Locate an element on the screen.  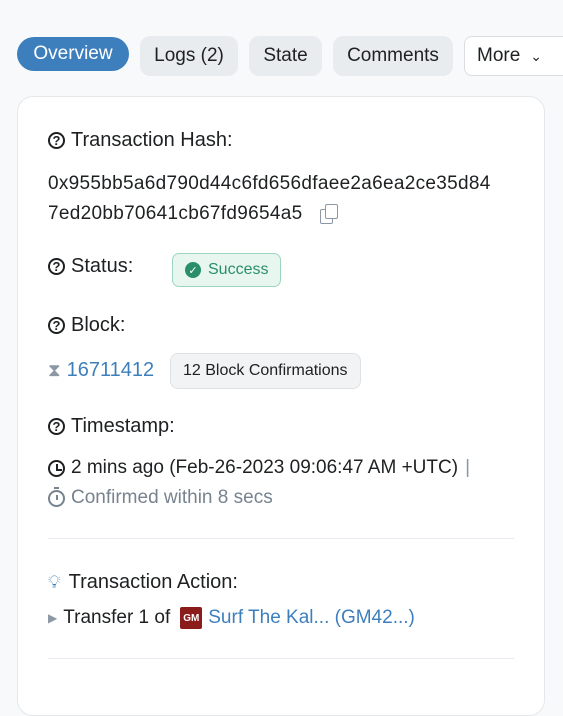
chevron-down-icon: ⌄ is located at coordinates (536, 55).